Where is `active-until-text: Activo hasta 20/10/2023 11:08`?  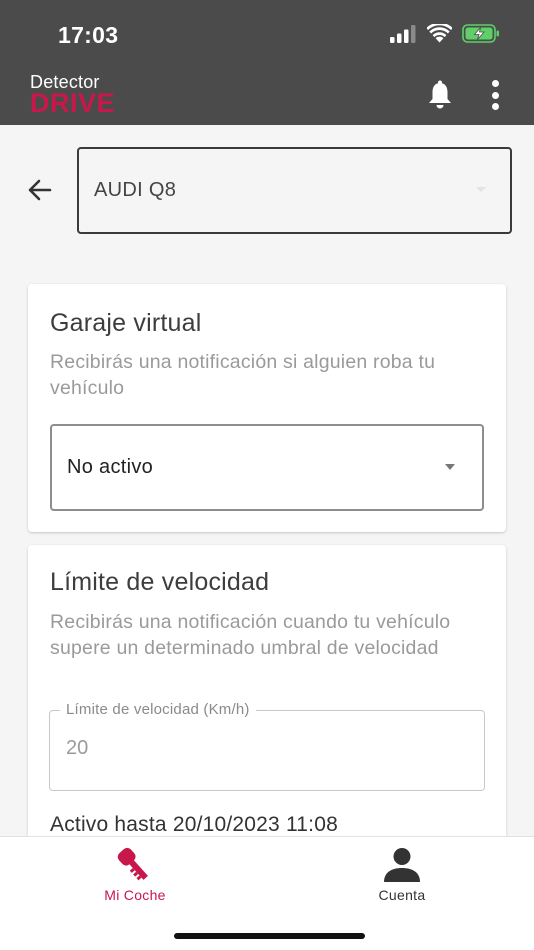
active-until-text: Activo hasta 20/10/2023 11:08 is located at coordinates (194, 824).